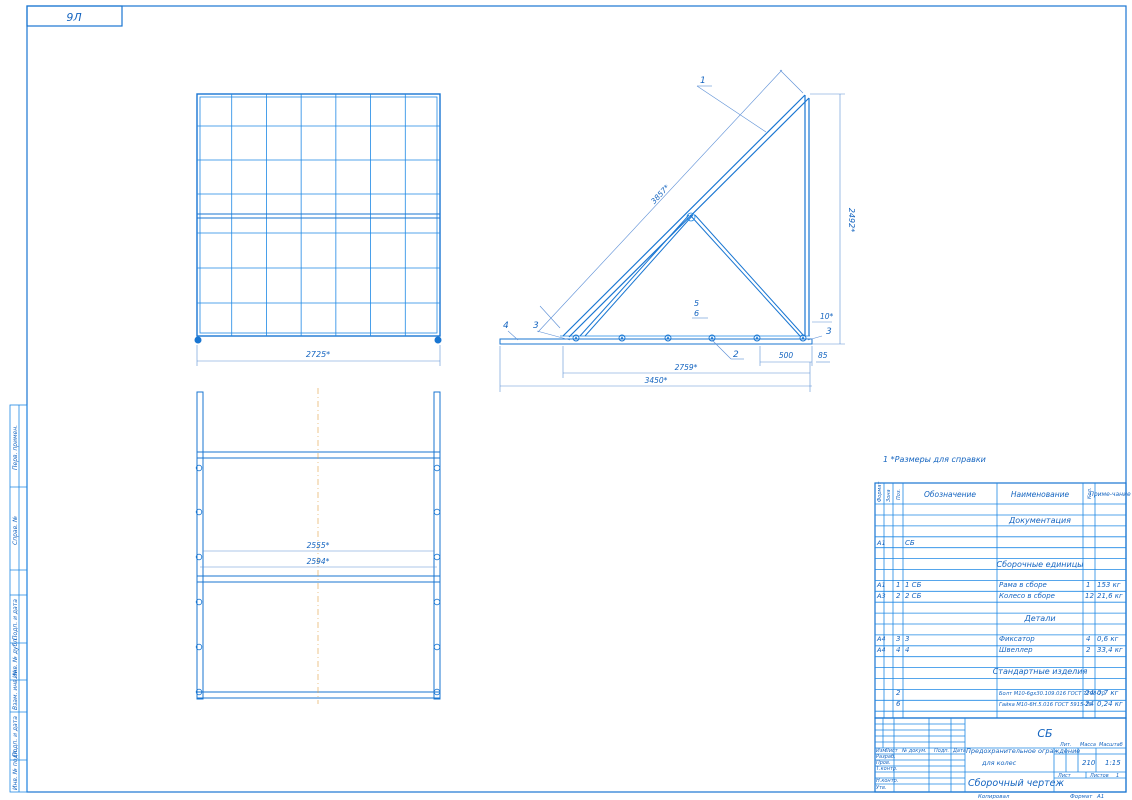 Image resolution: width=1132 pixels, height=800 pixels. What do you see at coordinates (1099, 776) in the screenshot?
I see `tb-sheets-label: Листов` at bounding box center [1099, 776].